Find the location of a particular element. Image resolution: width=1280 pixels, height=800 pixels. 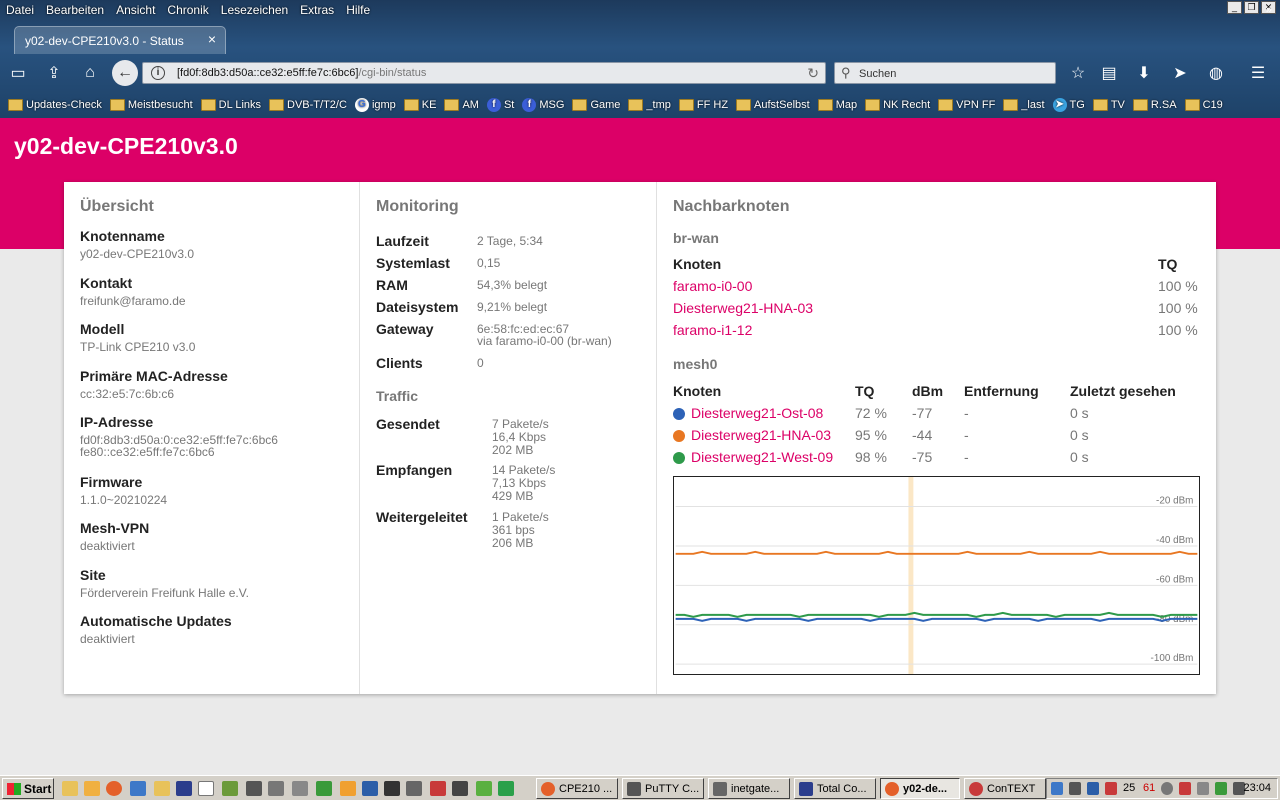

folder-icon is located at coordinates (208, 105).